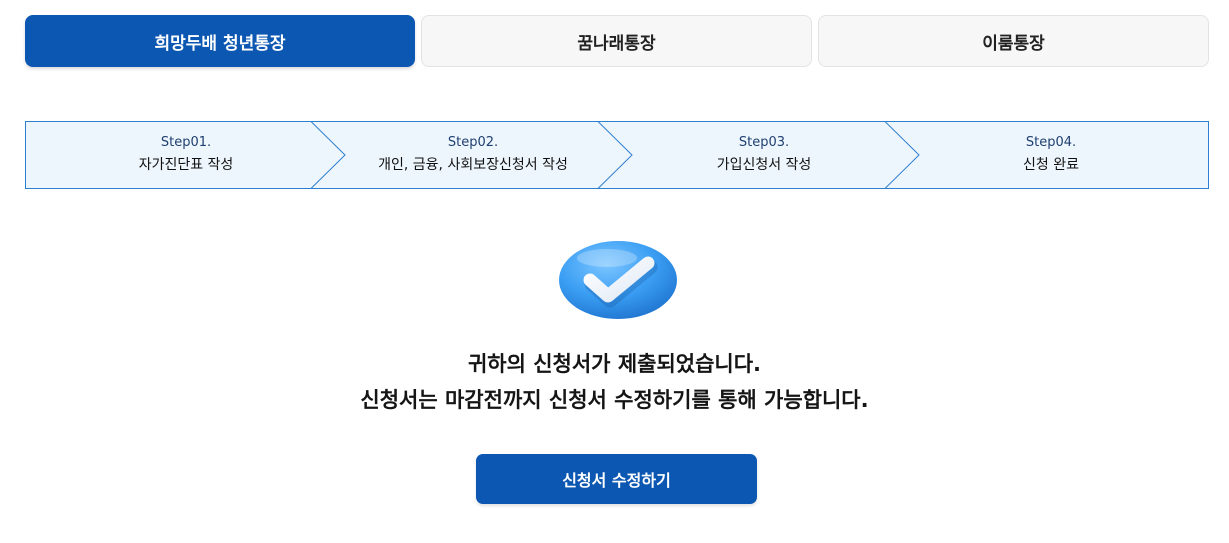  What do you see at coordinates (1051, 155) in the screenshot?
I see `step-4: Step04. 신청 완료` at bounding box center [1051, 155].